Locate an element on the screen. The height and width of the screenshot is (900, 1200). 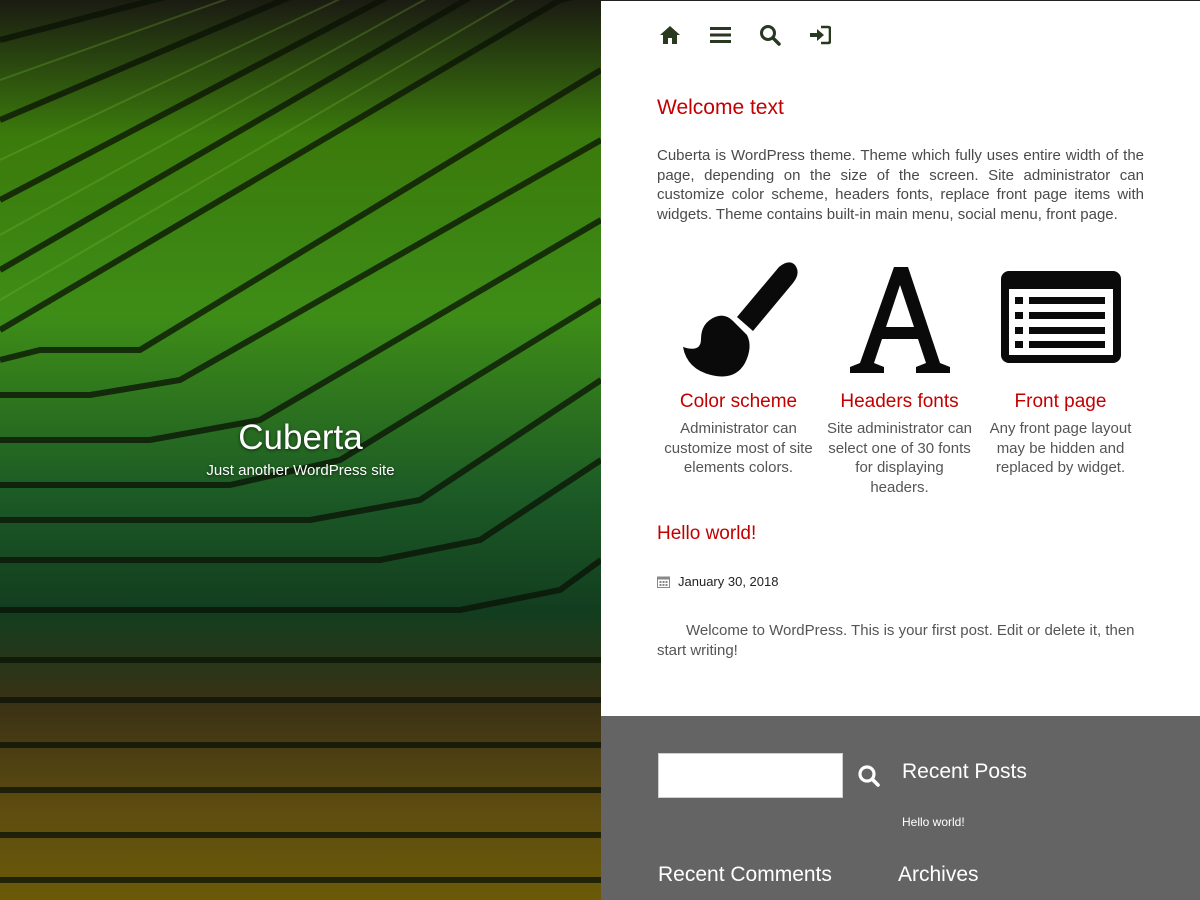
archives-heading: Archives is located at coordinates (938, 874).